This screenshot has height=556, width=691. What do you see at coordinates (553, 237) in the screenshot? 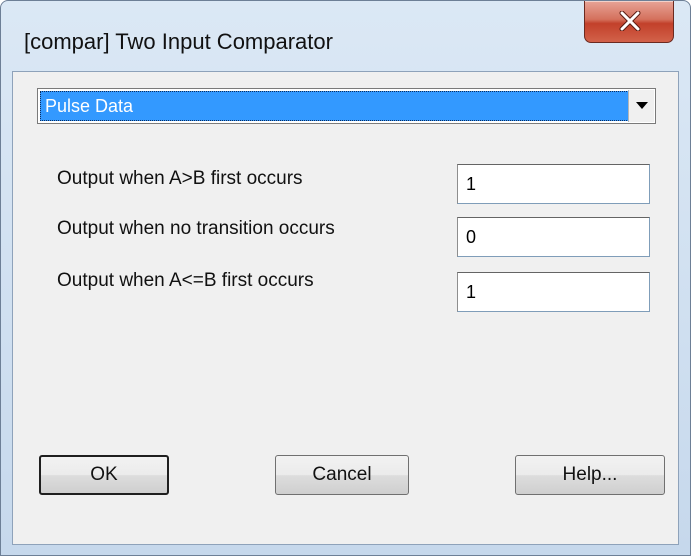
I see `output-no-transition-input` at bounding box center [553, 237].